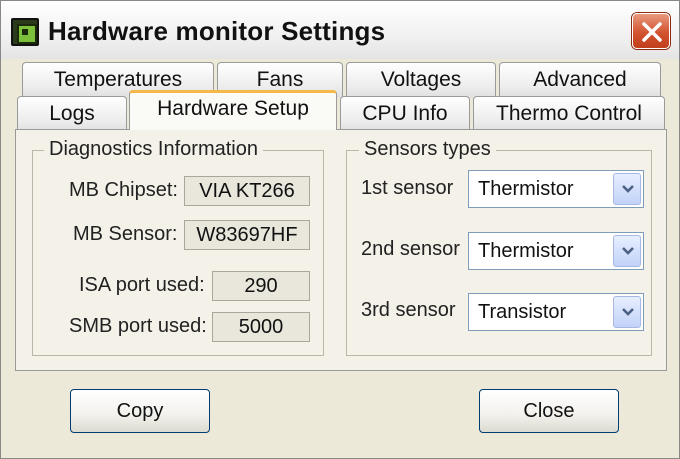  I want to click on mb-sensor-field: W83697HF, so click(247, 235).